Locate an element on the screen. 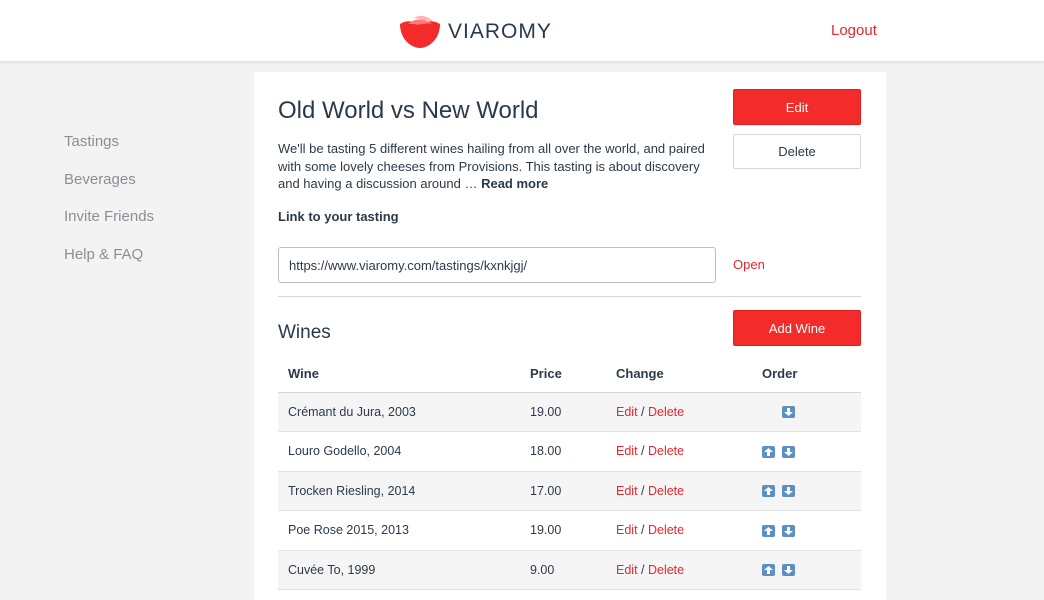 This screenshot has width=1044, height=600. wine-name-cell: Crémant du Jura, 2003 is located at coordinates (399, 412).